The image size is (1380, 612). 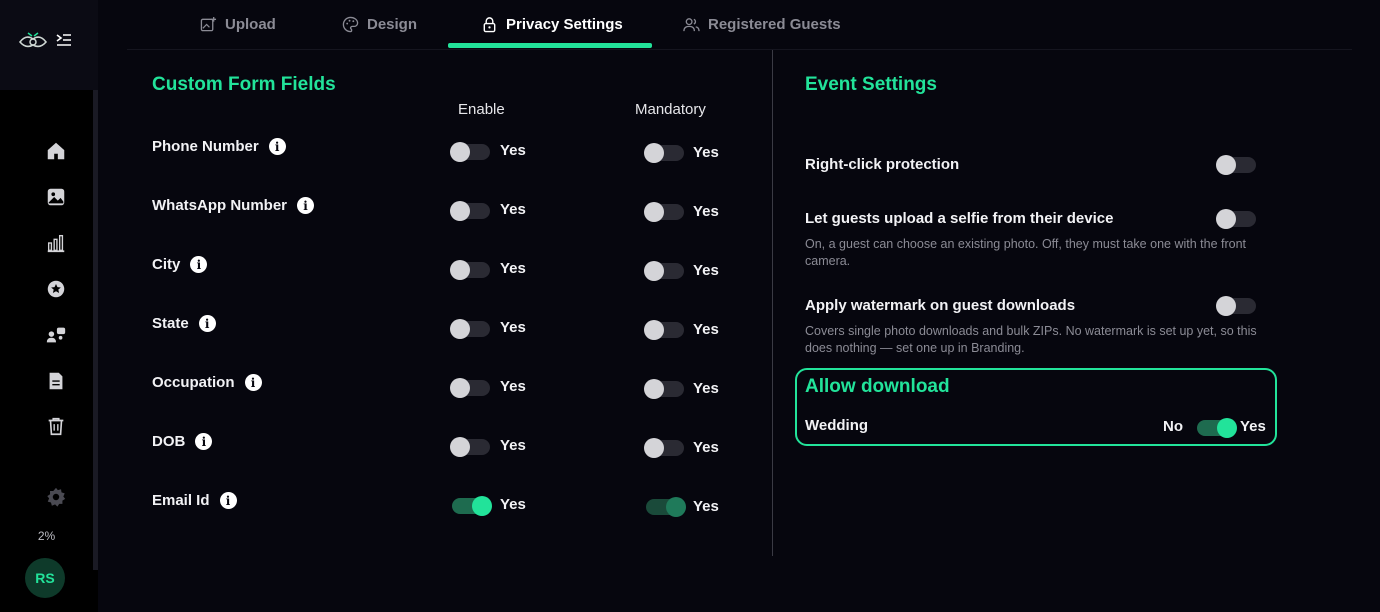 What do you see at coordinates (772, 303) in the screenshot?
I see `section-divider` at bounding box center [772, 303].